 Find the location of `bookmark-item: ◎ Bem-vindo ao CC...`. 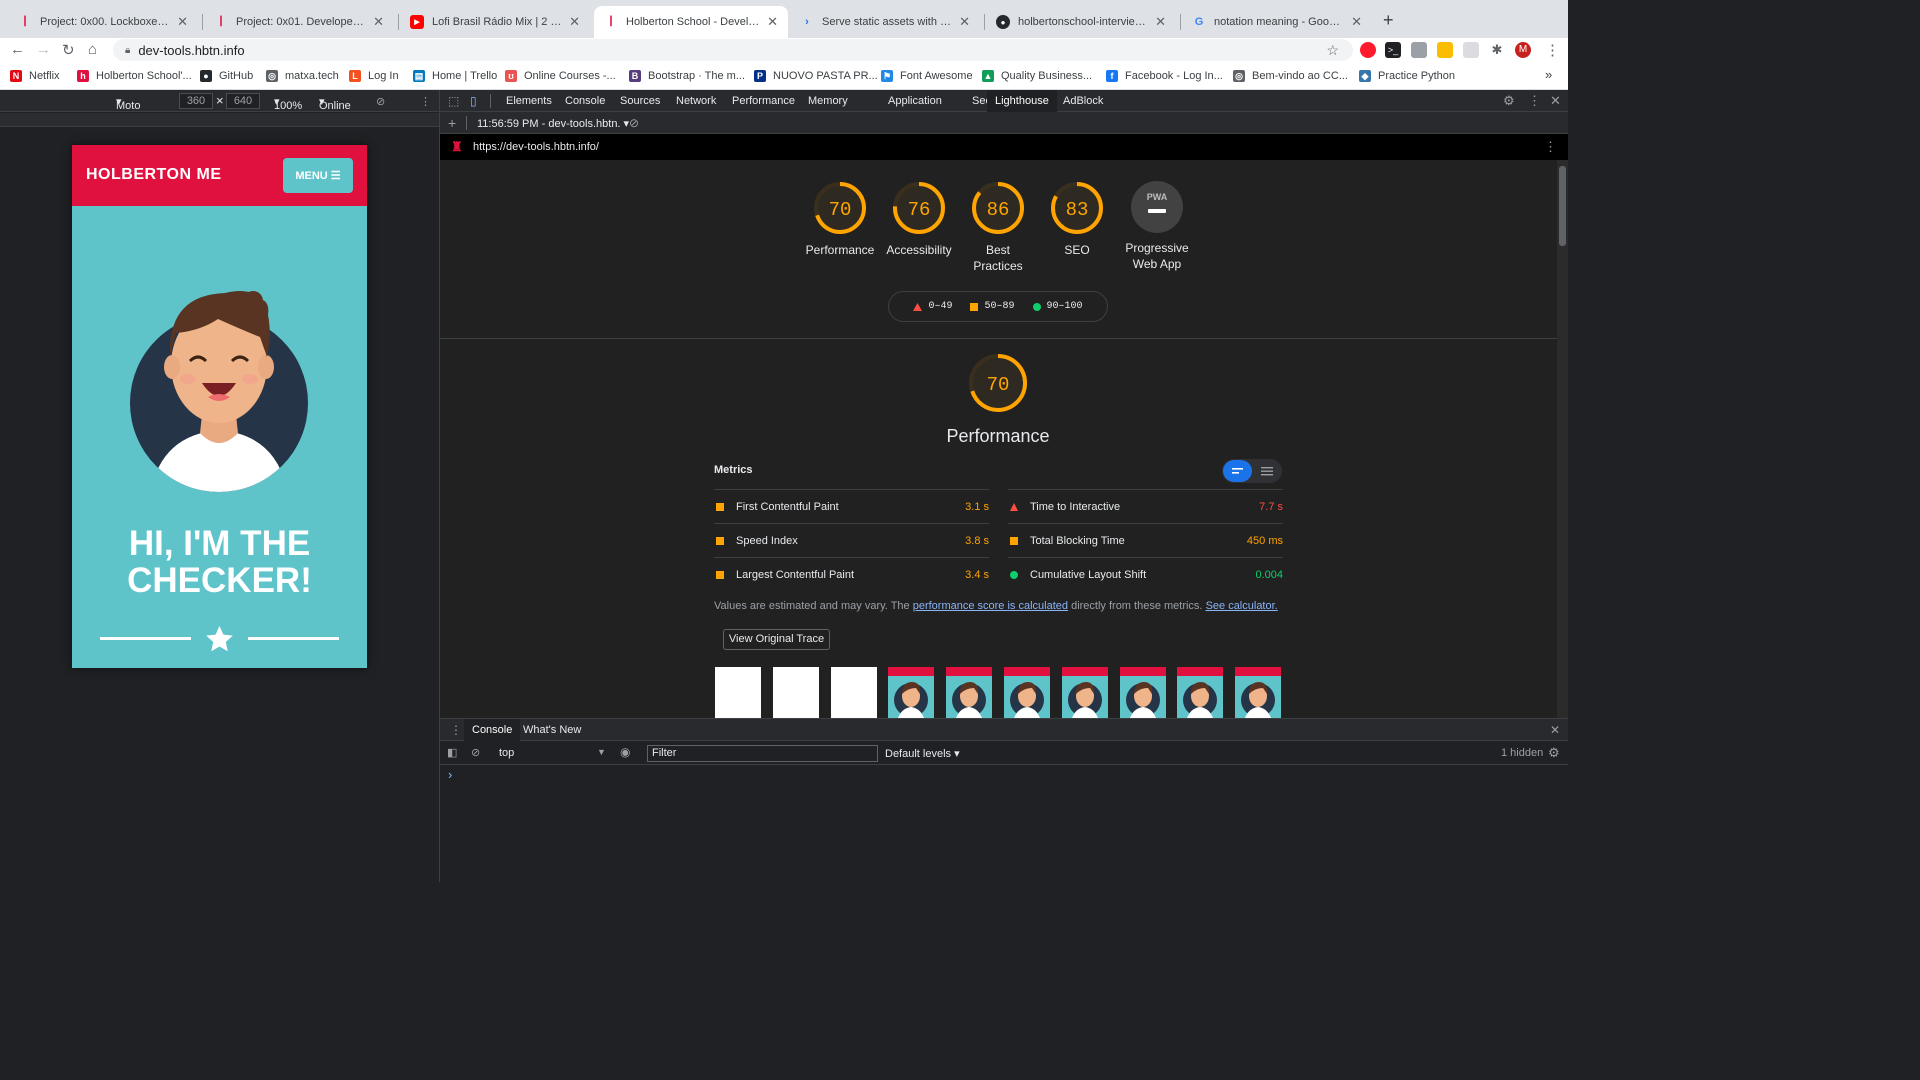

bookmark-item: ◎ Bem-vindo ao CC... is located at coordinates (1290, 76).